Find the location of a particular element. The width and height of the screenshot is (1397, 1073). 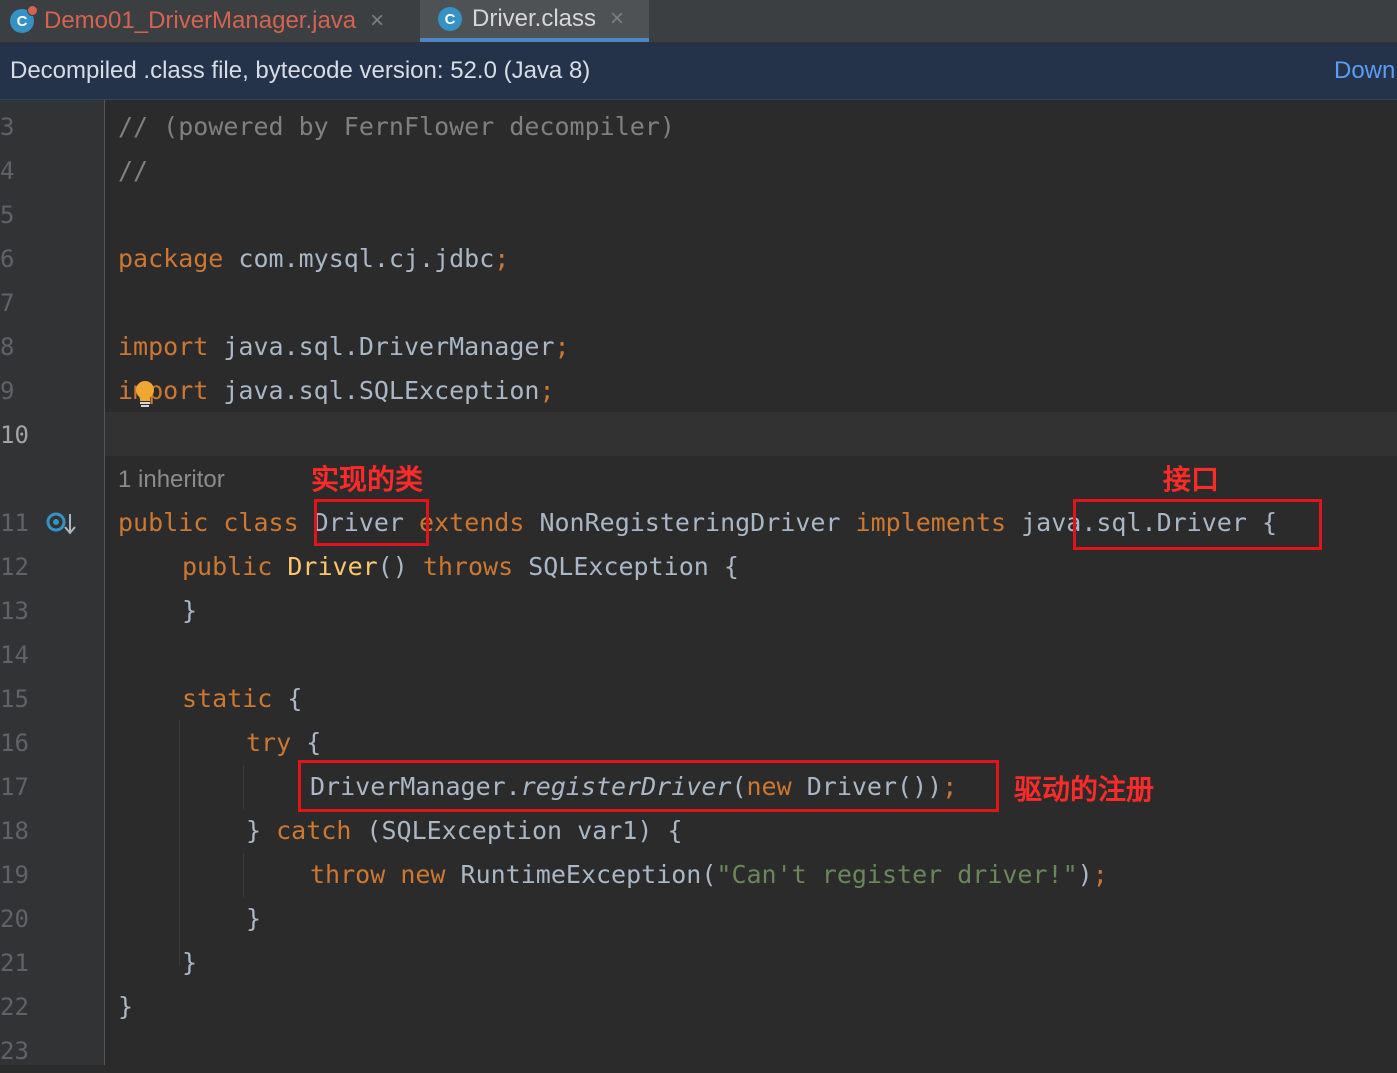

tab-demo01-drivermanager: C Demo01_DriverManager.java × is located at coordinates (212, 21).